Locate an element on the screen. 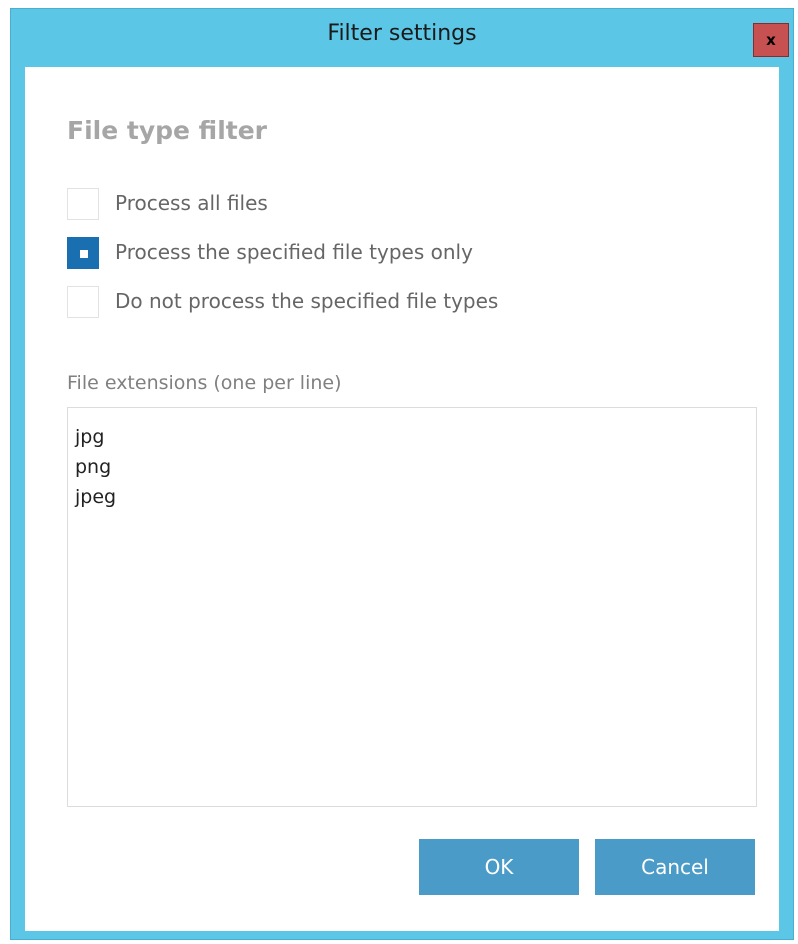 This screenshot has width=798, height=944. cancel-button: Cancel is located at coordinates (675, 867).